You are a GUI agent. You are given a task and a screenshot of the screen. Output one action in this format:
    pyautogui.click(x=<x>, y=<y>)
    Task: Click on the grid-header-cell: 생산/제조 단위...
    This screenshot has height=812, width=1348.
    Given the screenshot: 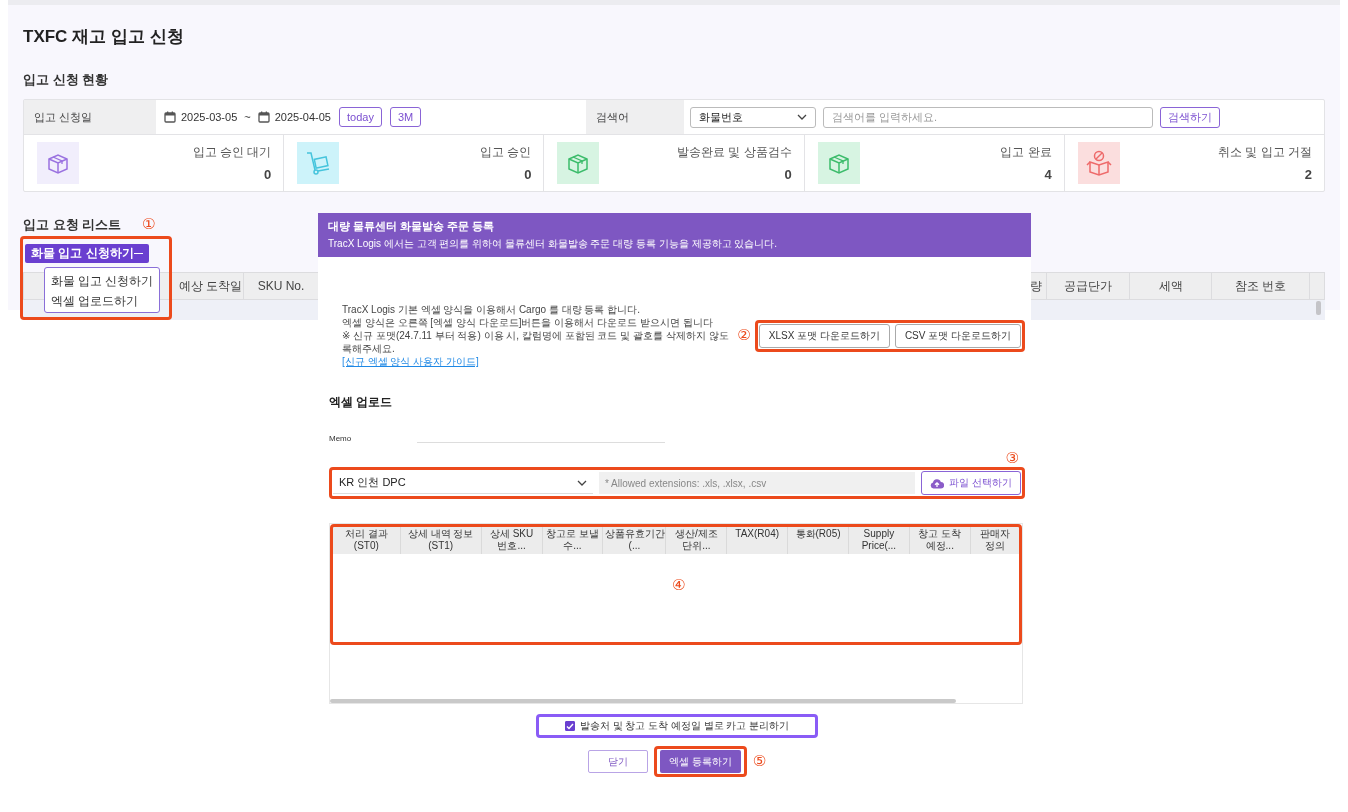 What is the action you would take?
    pyautogui.click(x=697, y=540)
    